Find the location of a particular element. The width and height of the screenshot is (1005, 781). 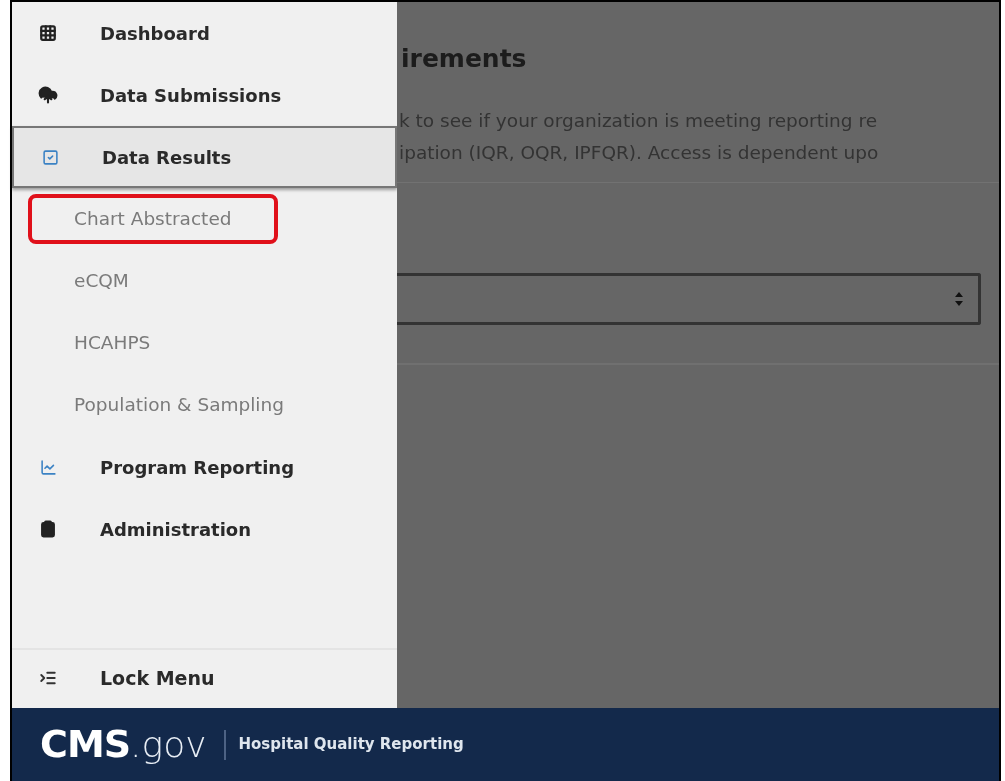

sidebar-item: Dashboard is located at coordinates (204, 33).